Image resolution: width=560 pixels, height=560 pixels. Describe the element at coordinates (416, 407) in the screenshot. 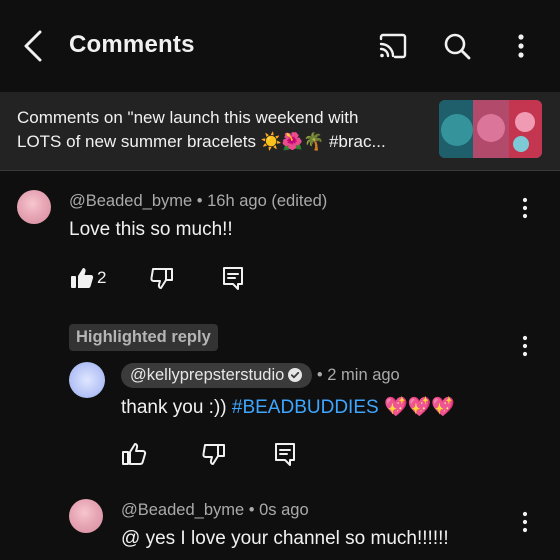

I see `reply-text-suffix: 💖💖💖` at that location.